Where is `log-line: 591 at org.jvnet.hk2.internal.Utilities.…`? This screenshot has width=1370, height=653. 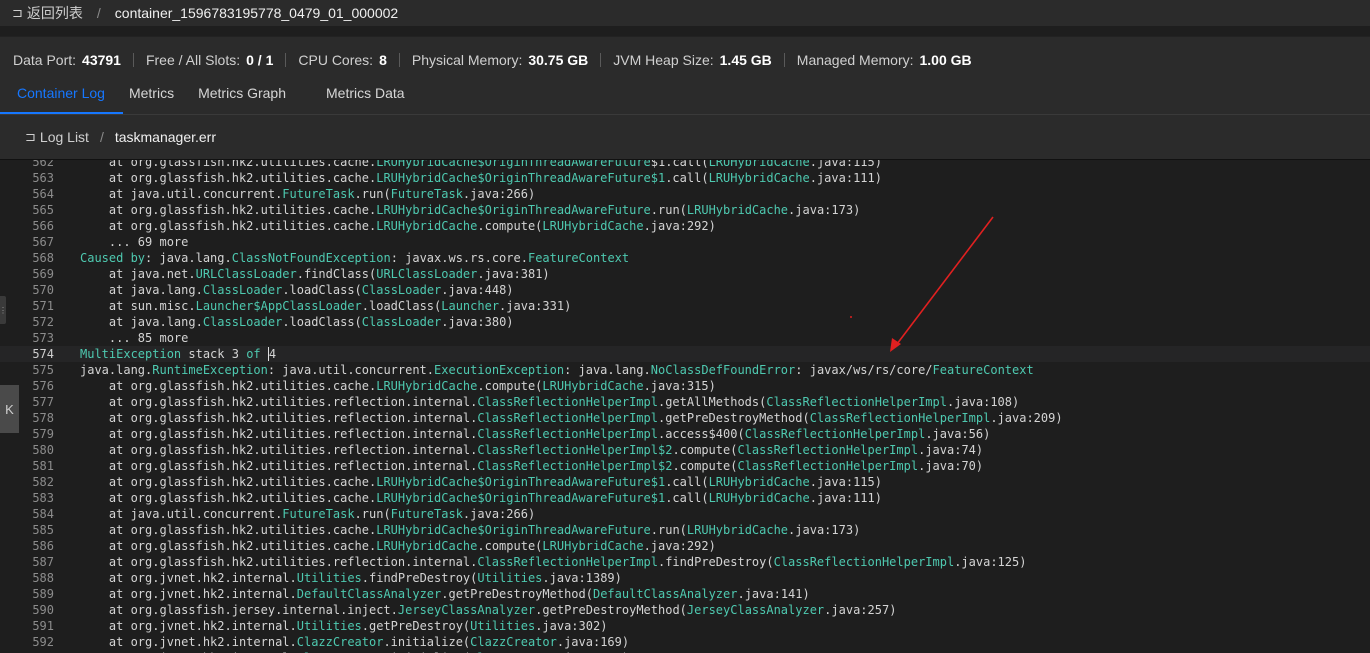
log-line: 591 at org.jvnet.hk2.internal.Utilities.… is located at coordinates (685, 626).